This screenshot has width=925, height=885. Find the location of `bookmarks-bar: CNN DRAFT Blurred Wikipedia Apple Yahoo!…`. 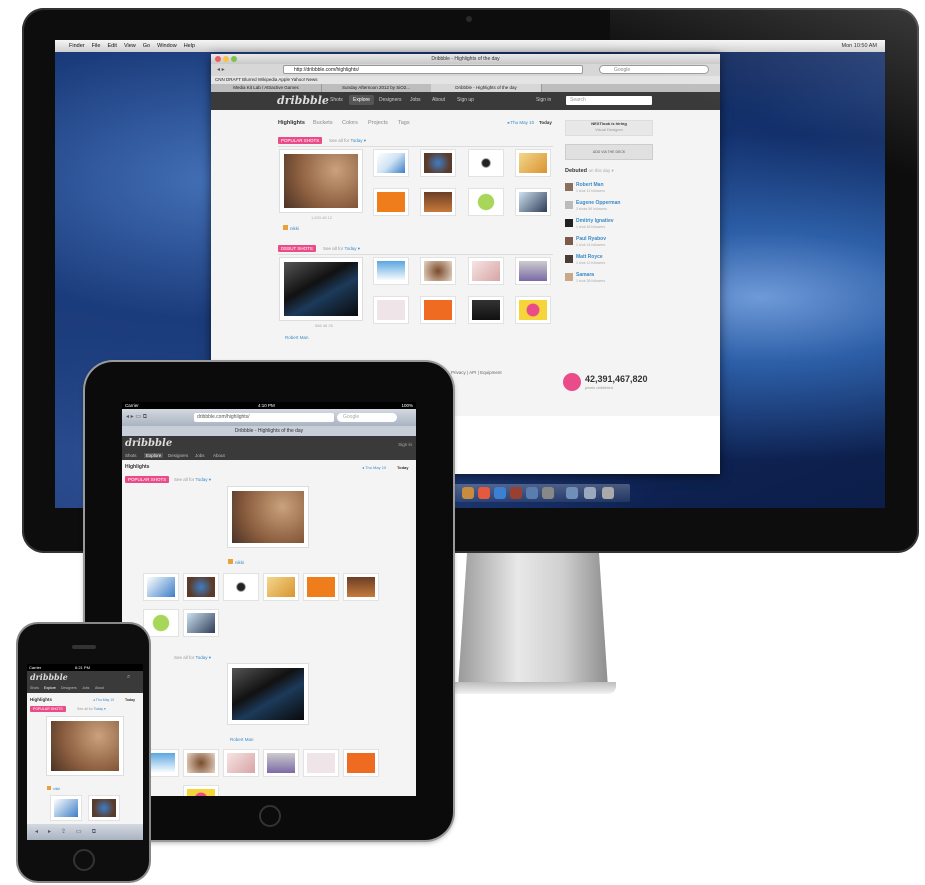

bookmarks-bar: CNN DRAFT Blurred Wikipedia Apple Yahoo!… is located at coordinates (465, 80).